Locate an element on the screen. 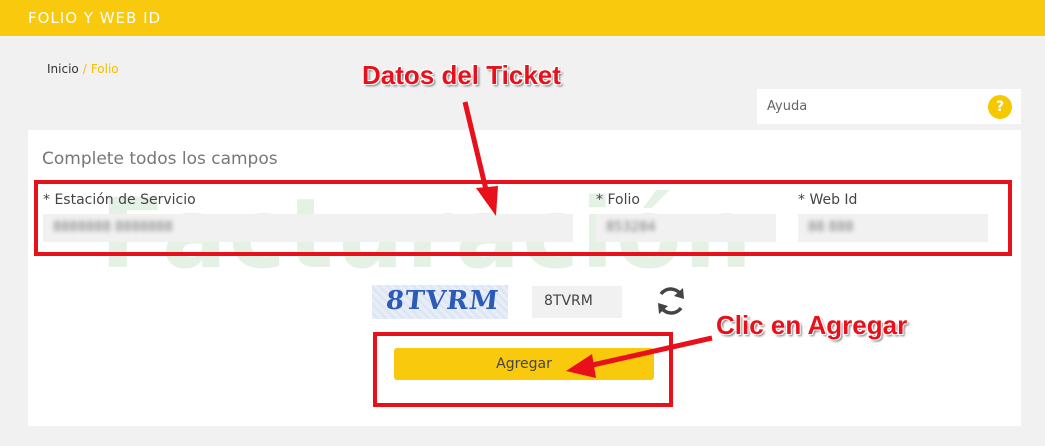  annotation-click-add: Clic en Agregar is located at coordinates (812, 325).